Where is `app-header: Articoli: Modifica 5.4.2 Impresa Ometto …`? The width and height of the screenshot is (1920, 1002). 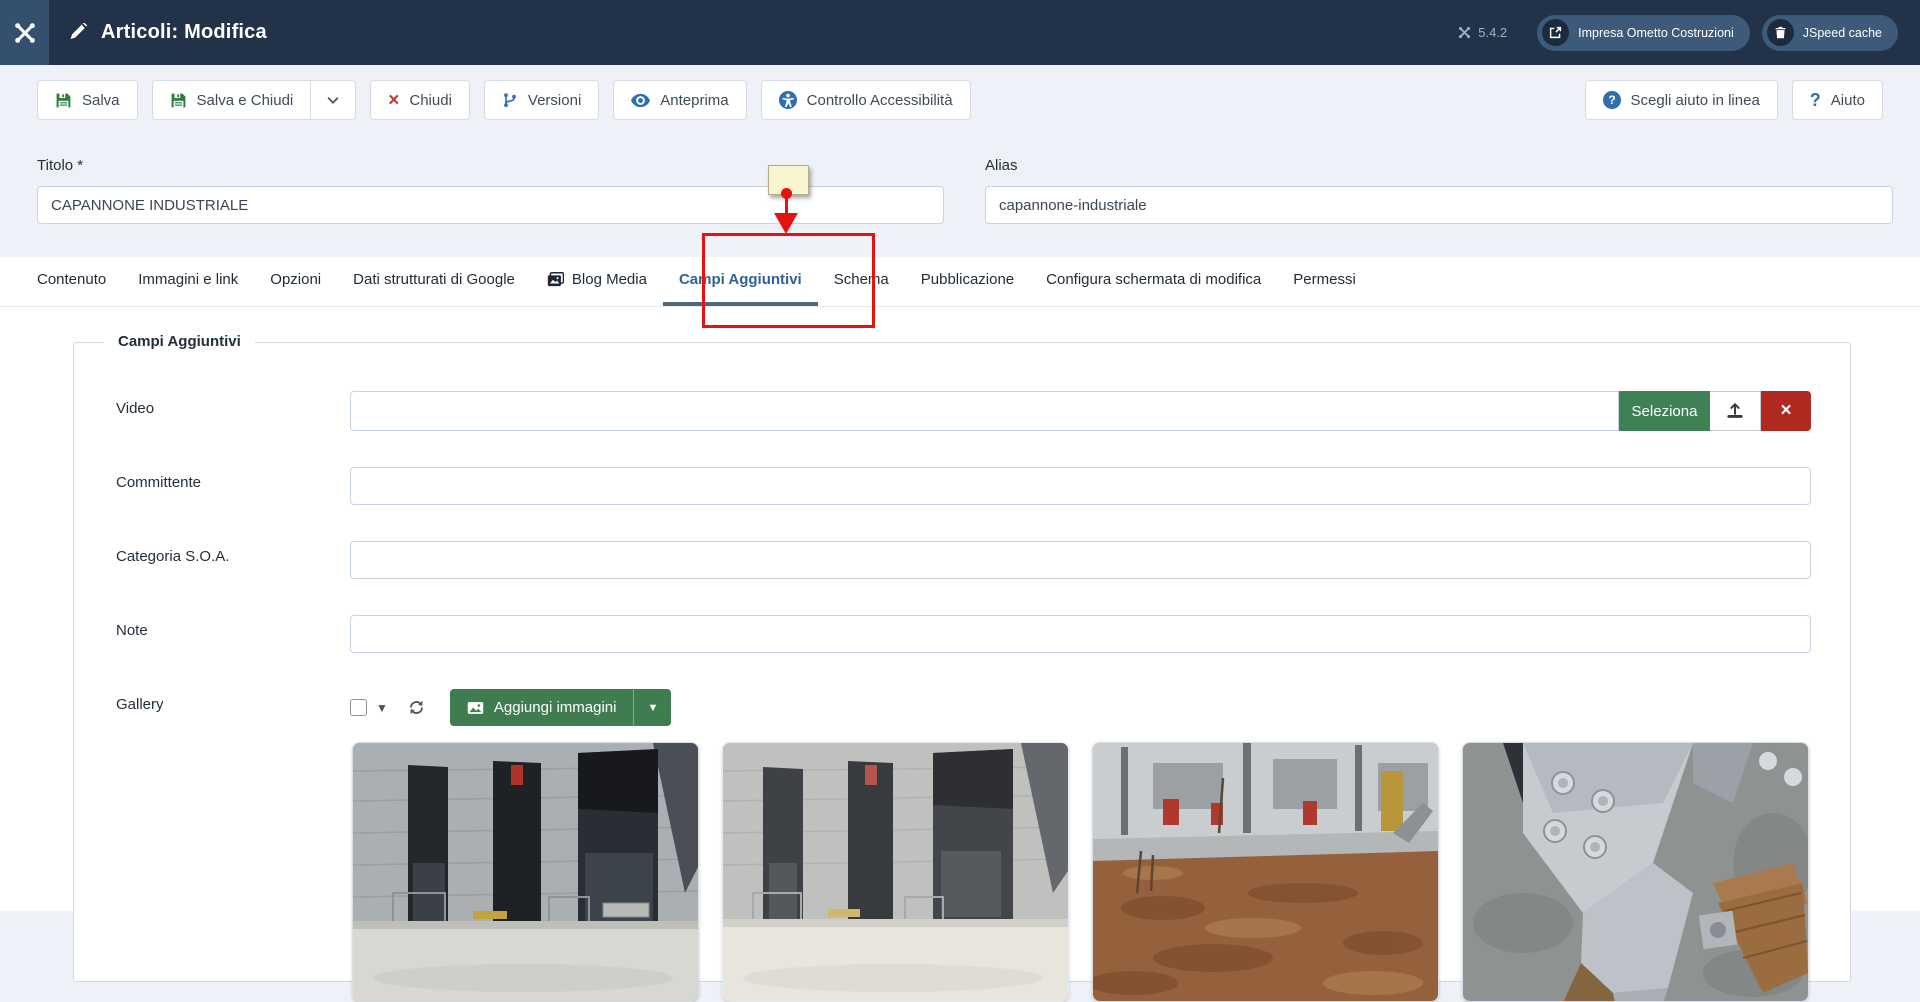 app-header: Articoli: Modifica 5.4.2 Impresa Ometto … is located at coordinates (960, 32).